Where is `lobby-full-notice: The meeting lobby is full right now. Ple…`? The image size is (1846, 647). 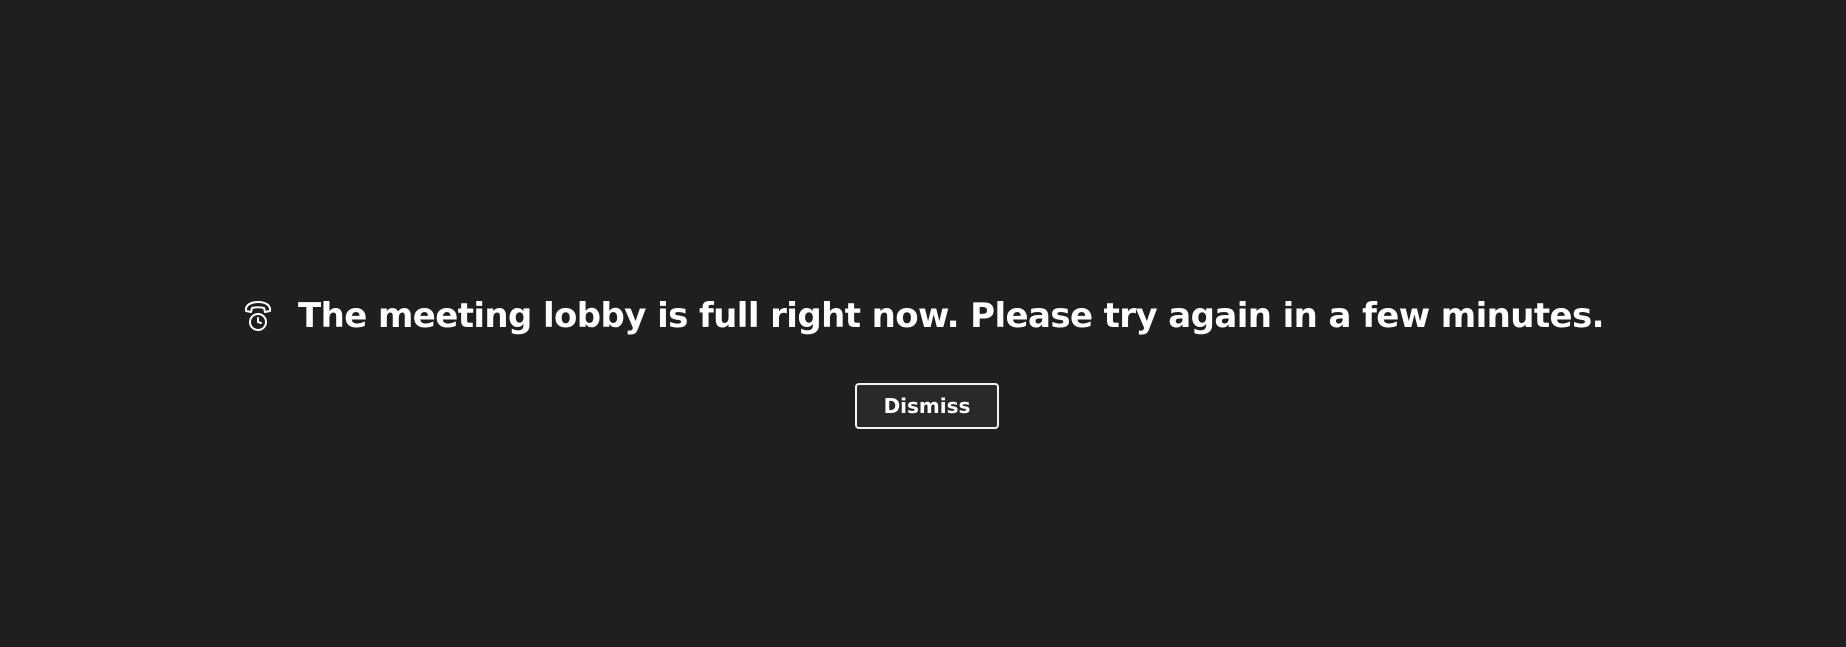 lobby-full-notice: The meeting lobby is full right now. Ple… is located at coordinates (923, 316).